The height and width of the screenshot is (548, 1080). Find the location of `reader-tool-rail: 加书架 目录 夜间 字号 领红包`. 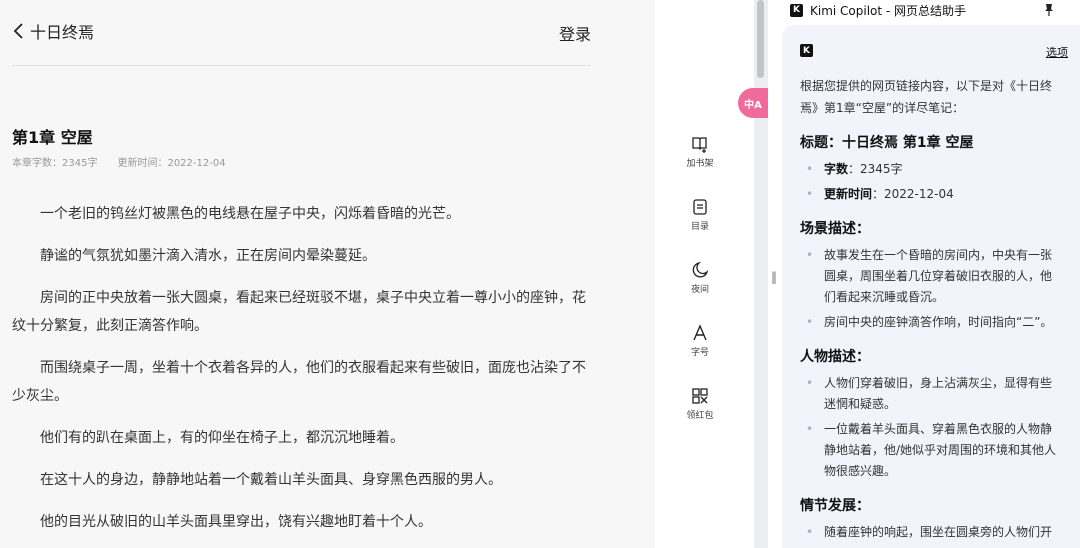

reader-tool-rail: 加书架 目录 夜间 字号 领红包 is located at coordinates (700, 285).